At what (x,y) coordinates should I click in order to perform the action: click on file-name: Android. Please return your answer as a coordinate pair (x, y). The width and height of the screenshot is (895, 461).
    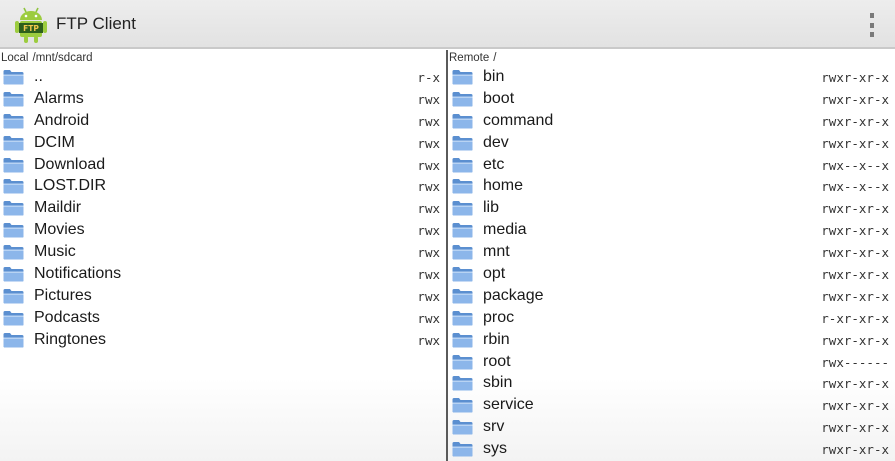
    Looking at the image, I should click on (62, 120).